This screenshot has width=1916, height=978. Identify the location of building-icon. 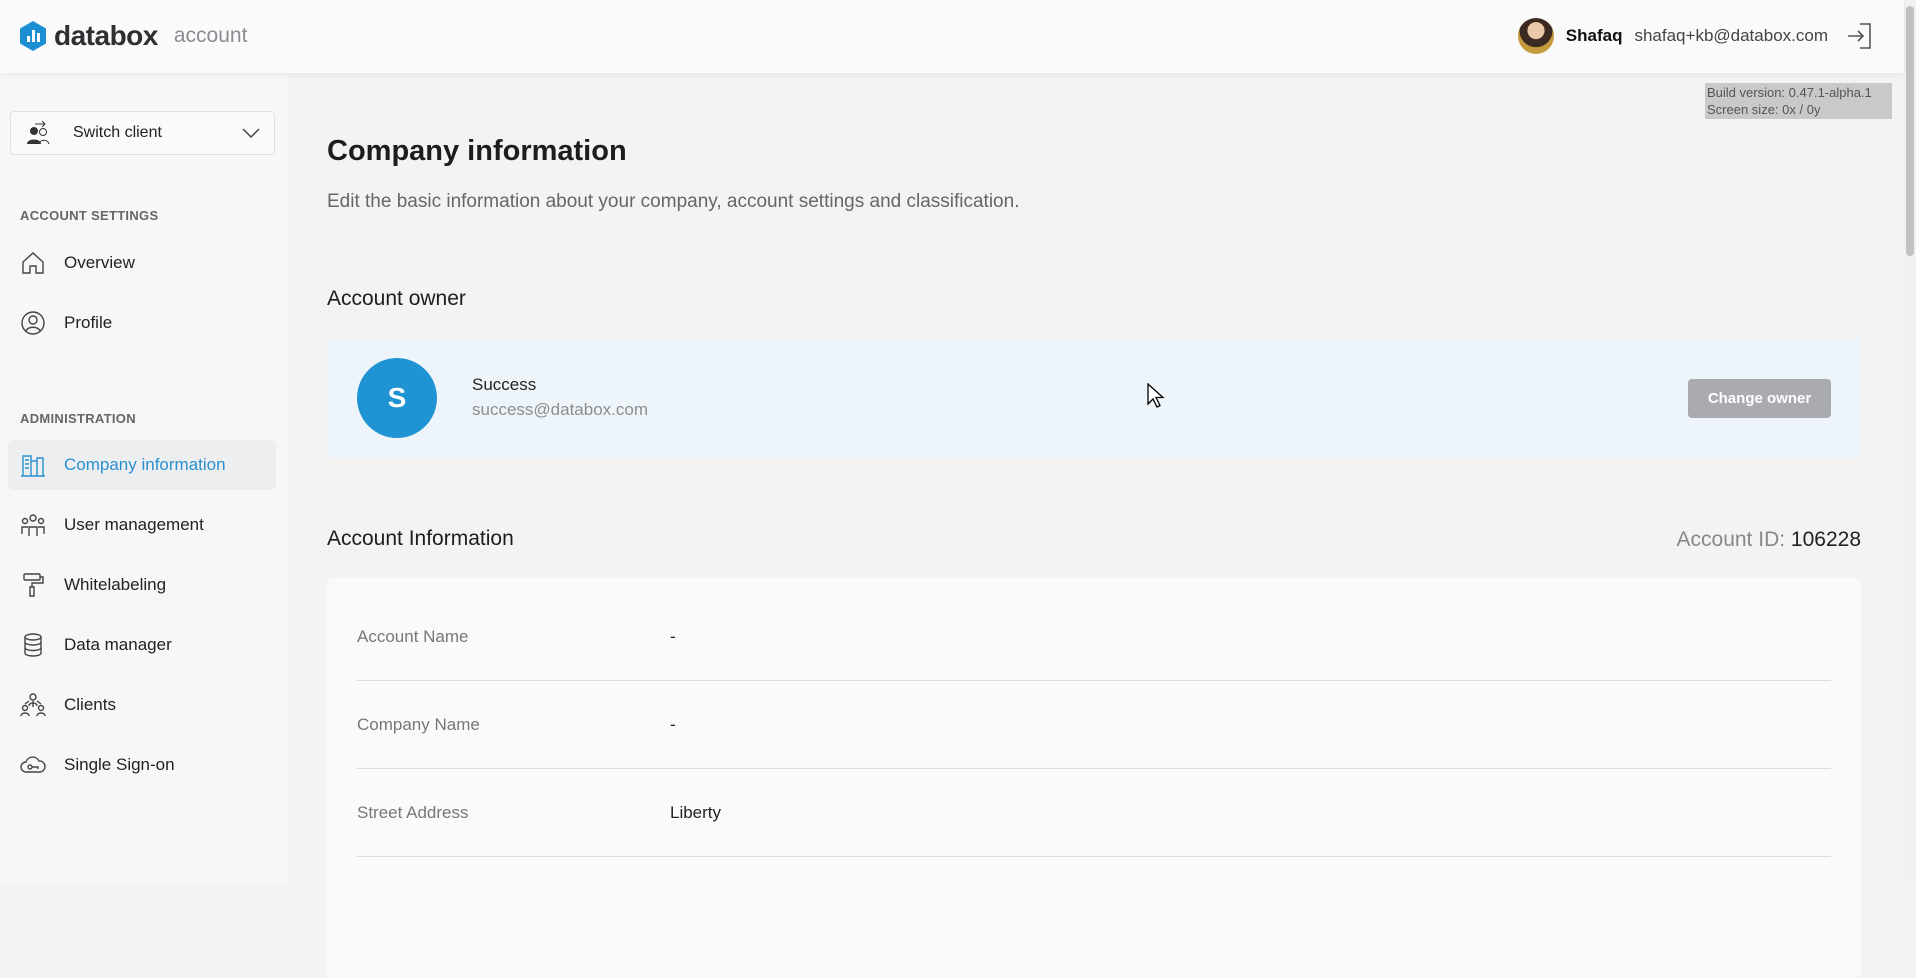
(33, 466).